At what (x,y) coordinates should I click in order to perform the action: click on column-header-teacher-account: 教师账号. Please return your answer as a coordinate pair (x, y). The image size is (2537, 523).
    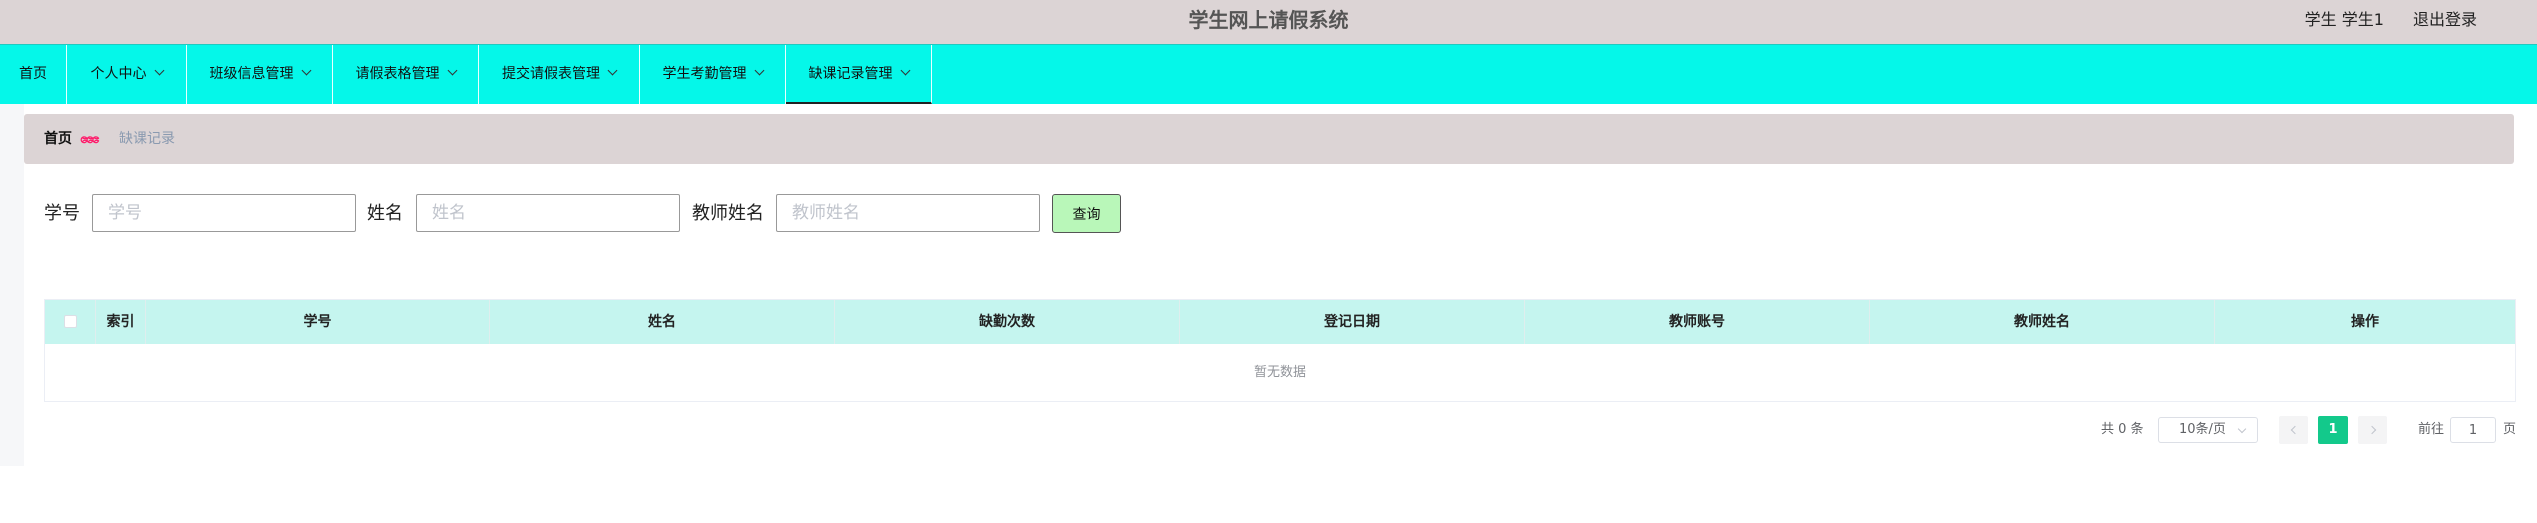
    Looking at the image, I should click on (1697, 322).